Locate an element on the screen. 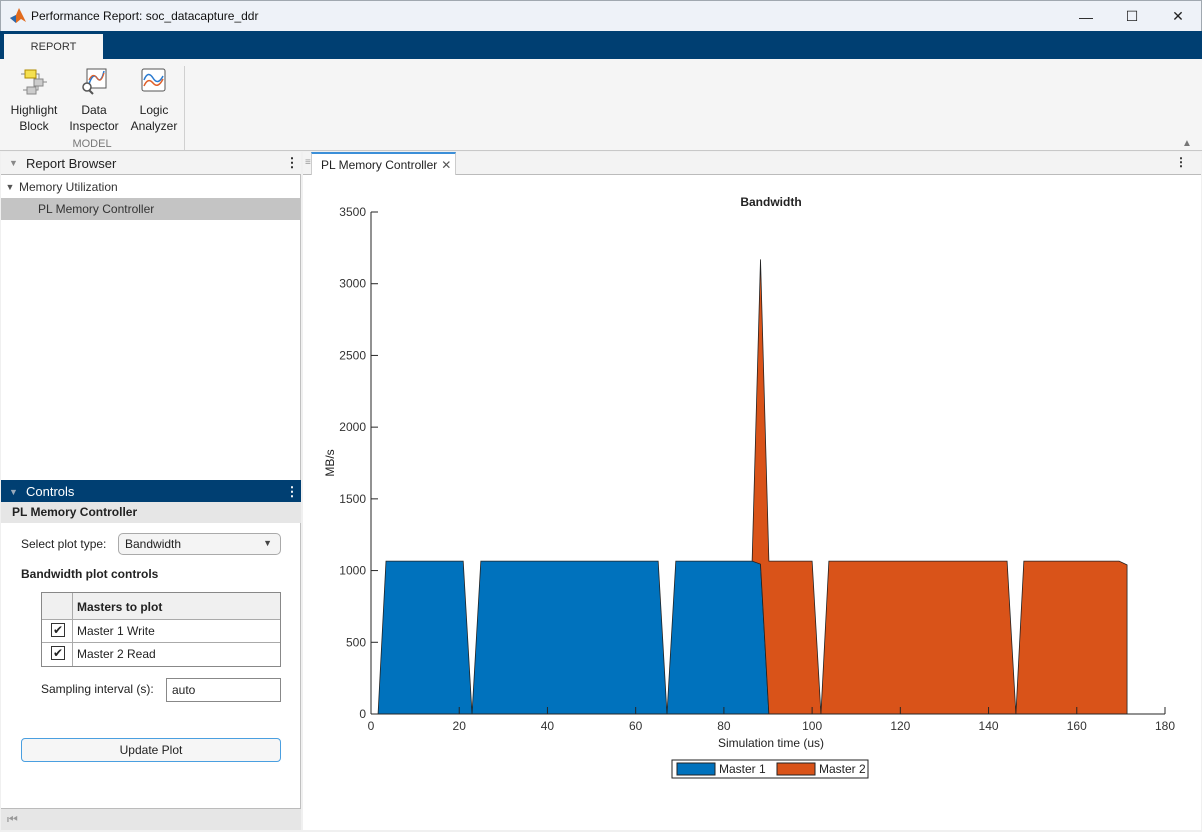  y-axis-label: MB/s is located at coordinates (330, 462).